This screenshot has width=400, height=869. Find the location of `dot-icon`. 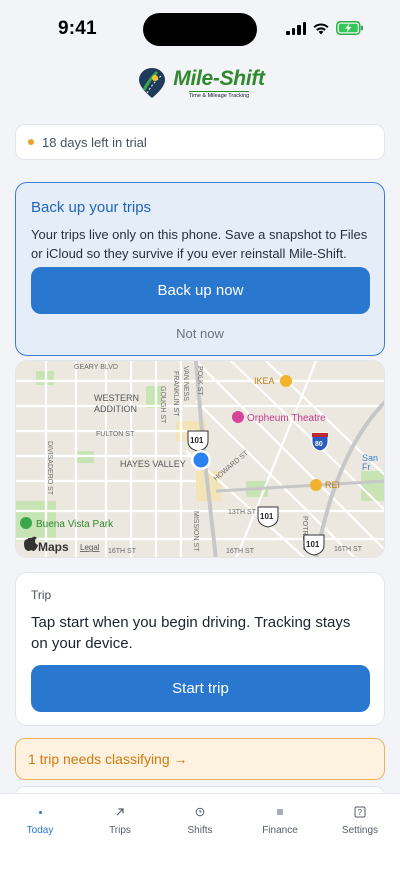

dot-icon is located at coordinates (40, 812).